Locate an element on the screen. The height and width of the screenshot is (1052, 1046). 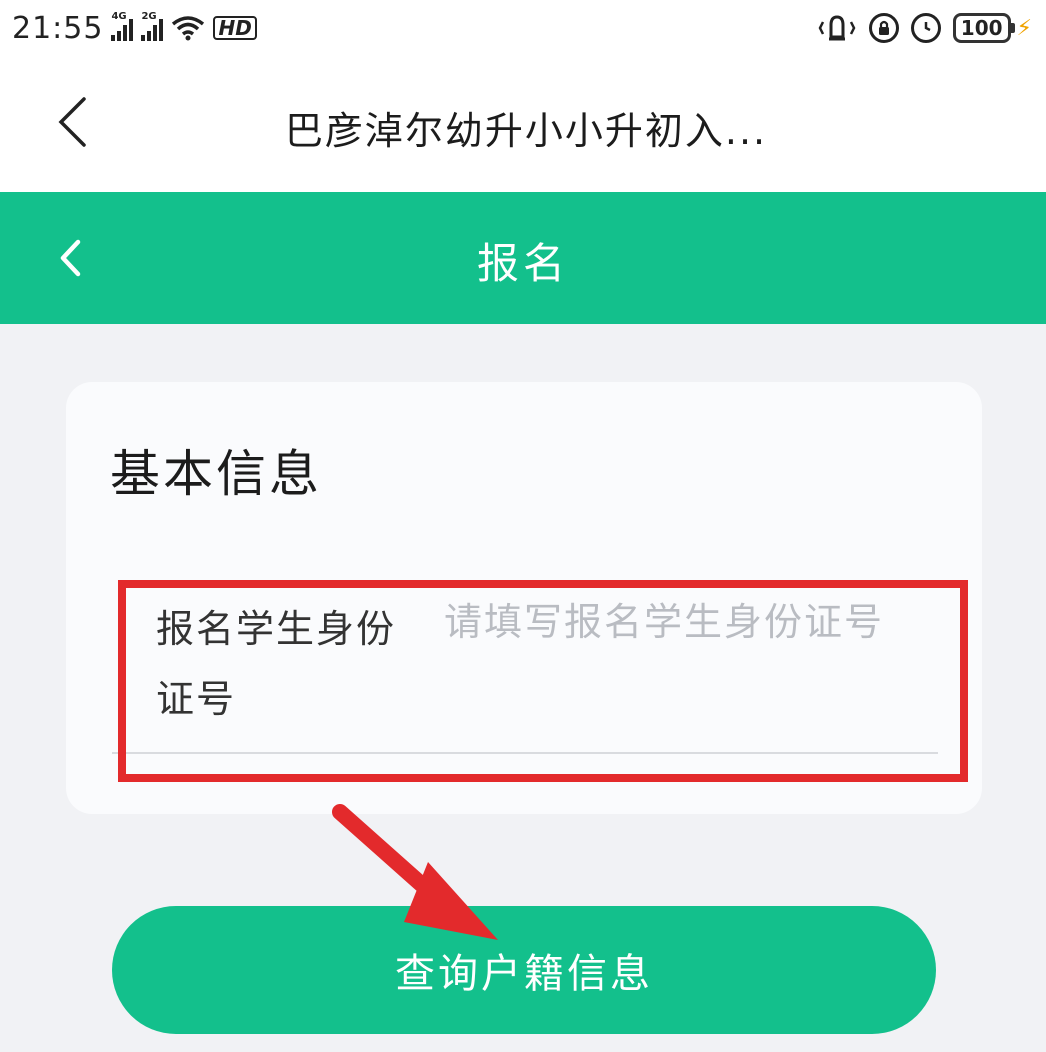
vibrate-icon is located at coordinates (837, 28).